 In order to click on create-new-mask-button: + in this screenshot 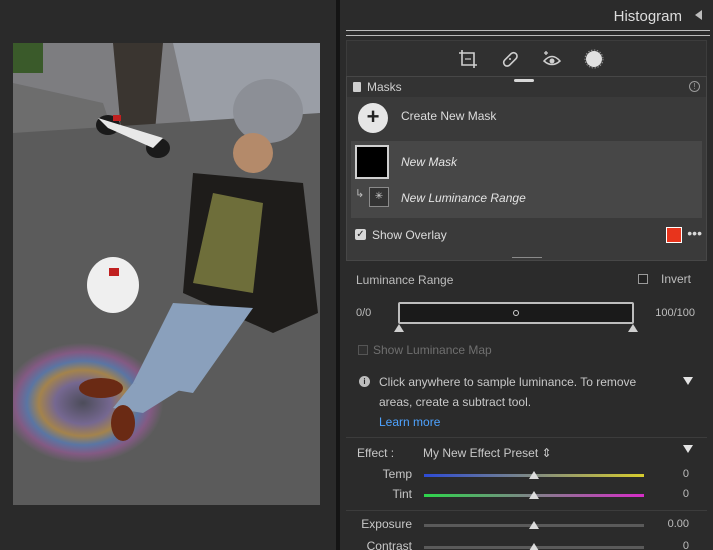, I will do `click(373, 118)`.